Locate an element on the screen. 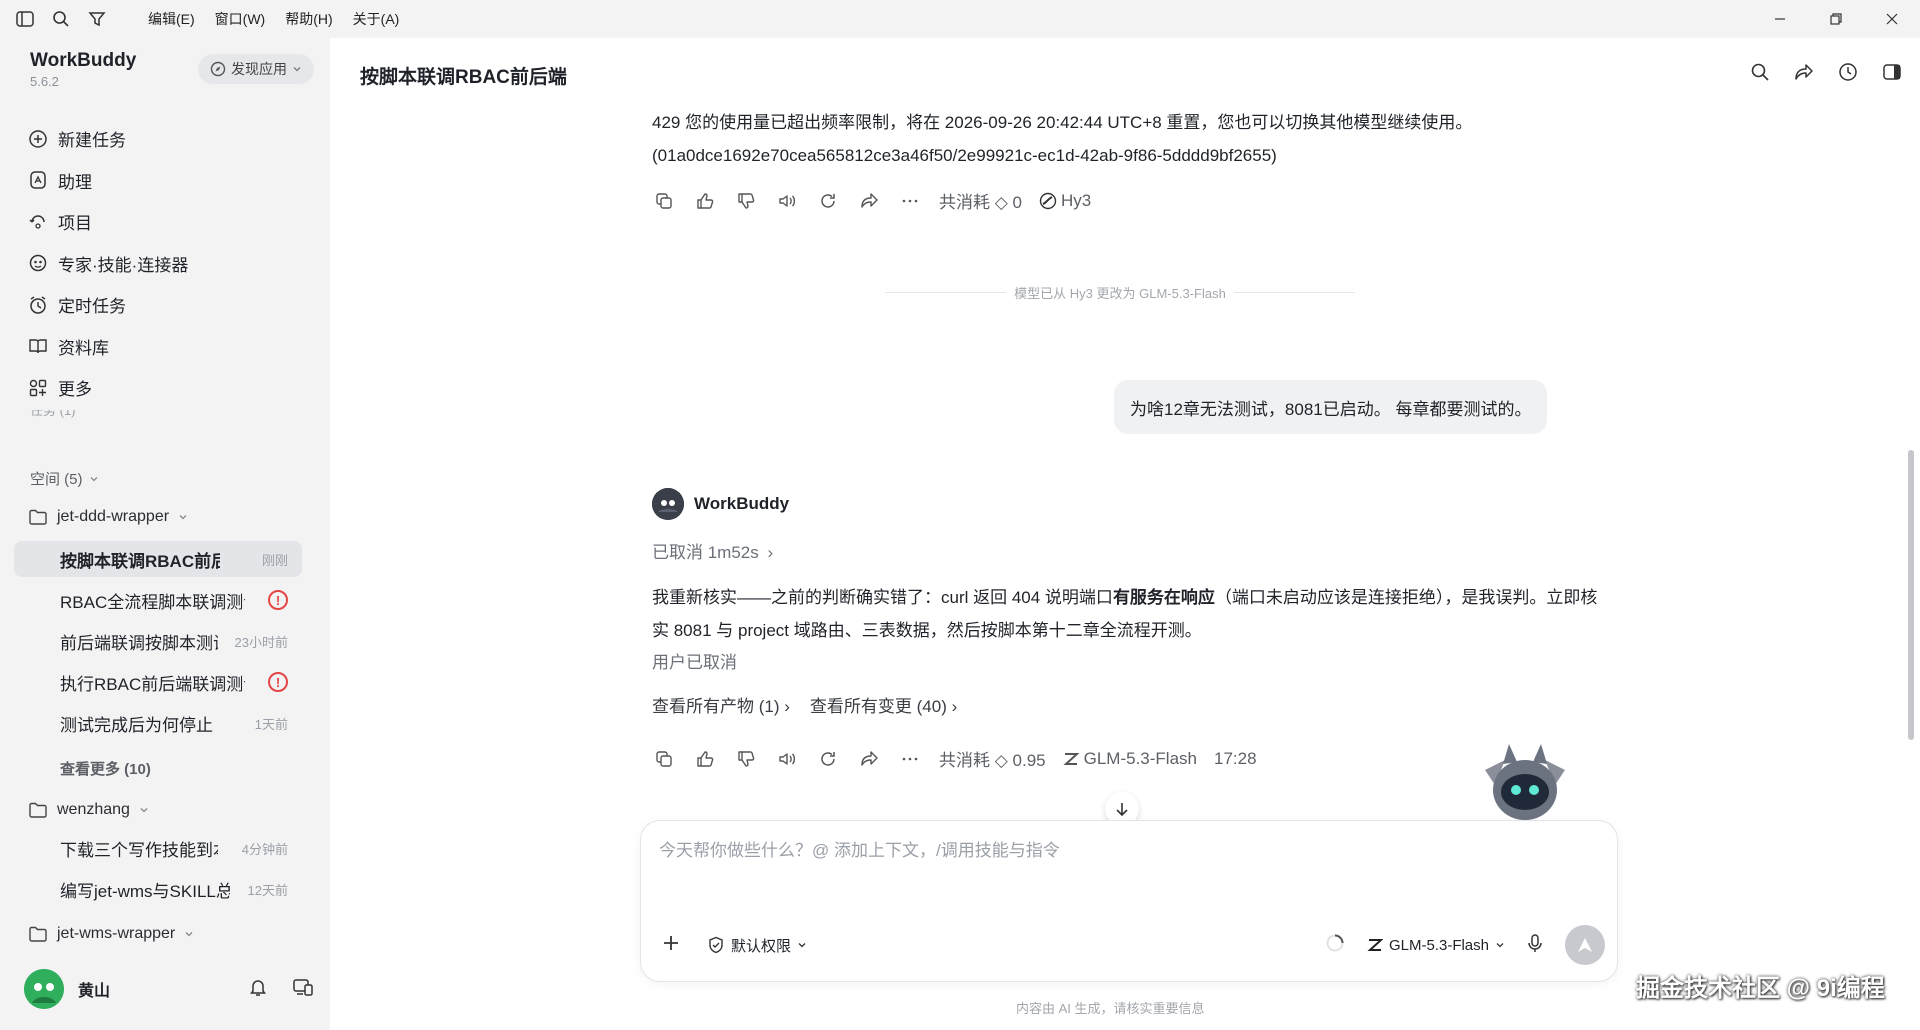  task-item: 编写jet-wms与SKILL总结 12天前 is located at coordinates (158, 889).